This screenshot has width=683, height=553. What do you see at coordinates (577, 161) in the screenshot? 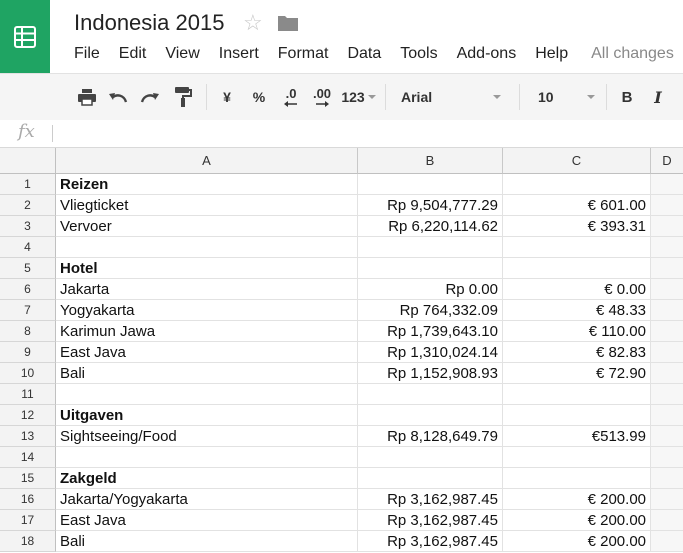
I see `column-header-c: C` at bounding box center [577, 161].